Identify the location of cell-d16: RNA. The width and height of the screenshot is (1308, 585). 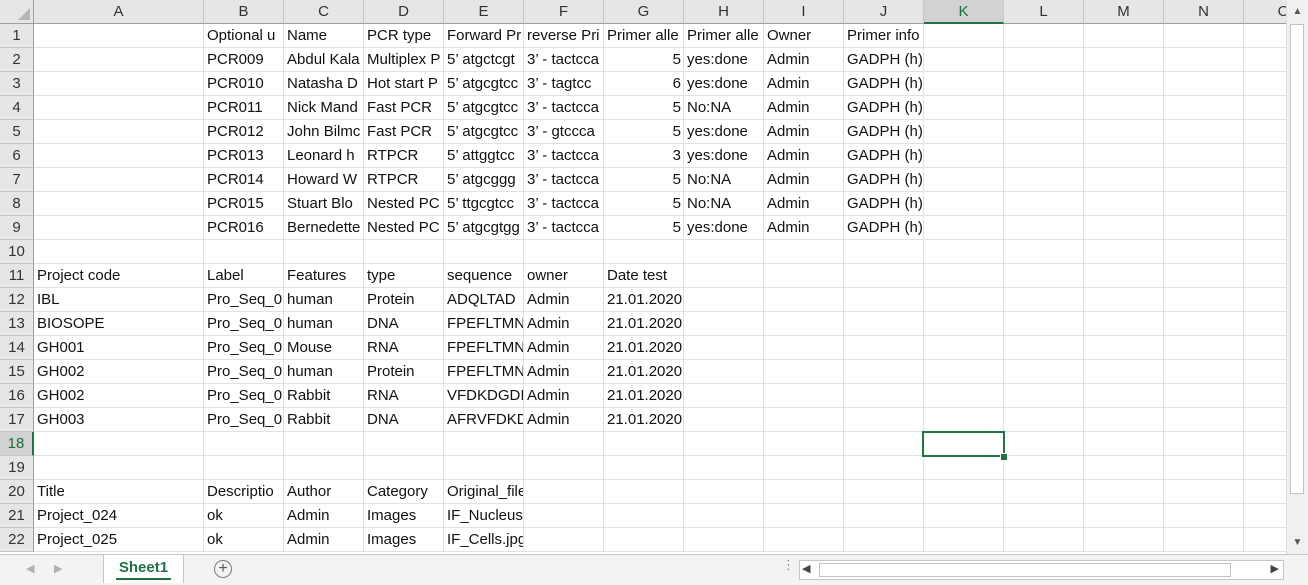
(404, 396).